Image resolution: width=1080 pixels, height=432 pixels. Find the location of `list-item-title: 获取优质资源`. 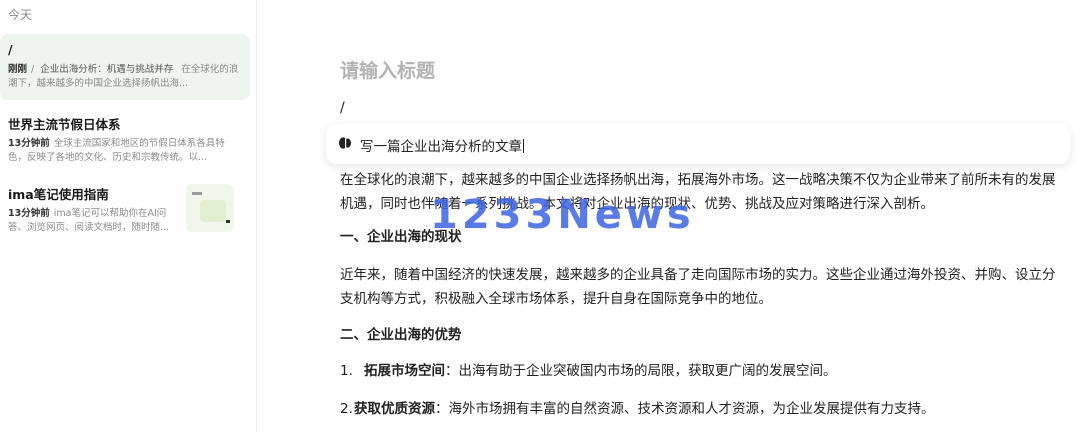

list-item-title: 获取优质资源 is located at coordinates (394, 409).